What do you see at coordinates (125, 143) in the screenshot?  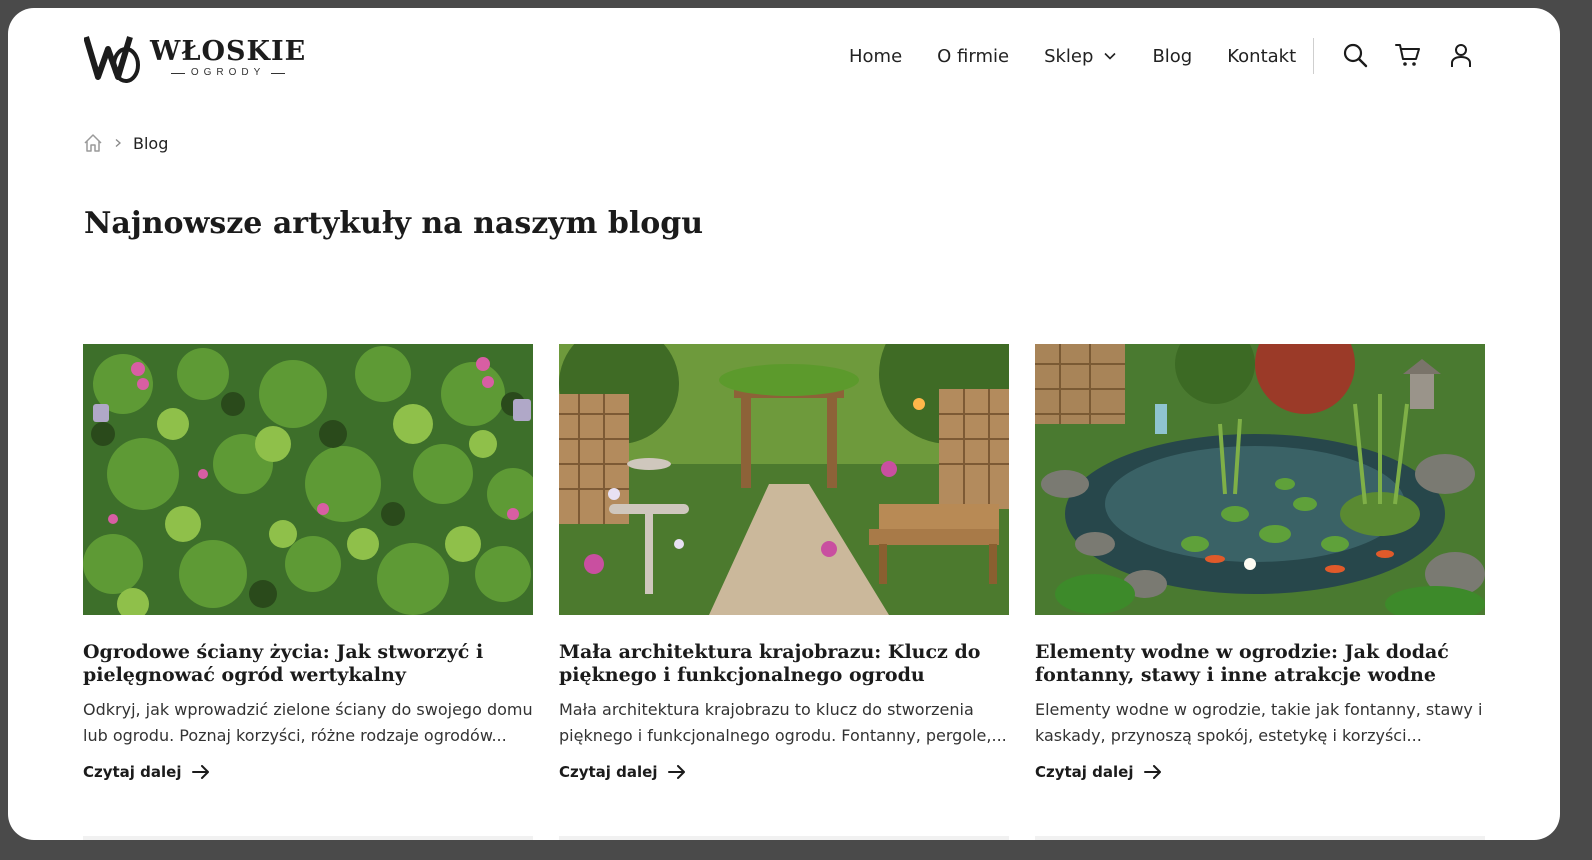 I see `breadcrumb: Blog` at bounding box center [125, 143].